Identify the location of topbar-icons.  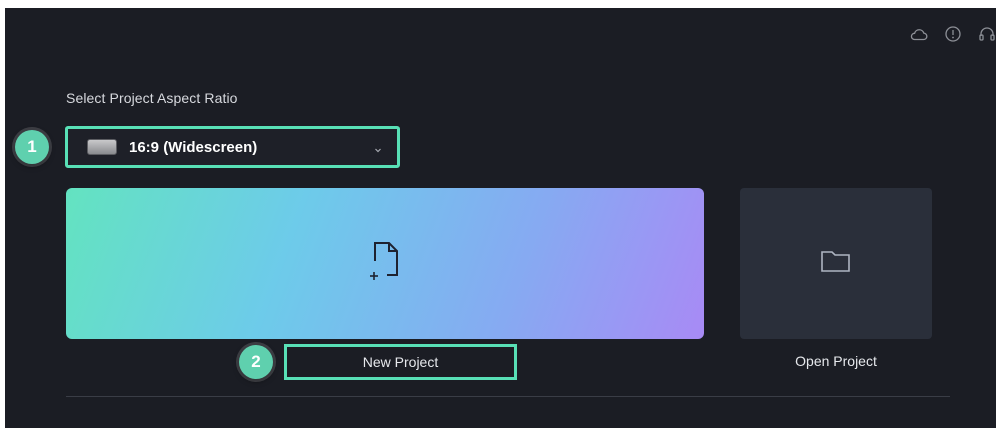
(953, 34).